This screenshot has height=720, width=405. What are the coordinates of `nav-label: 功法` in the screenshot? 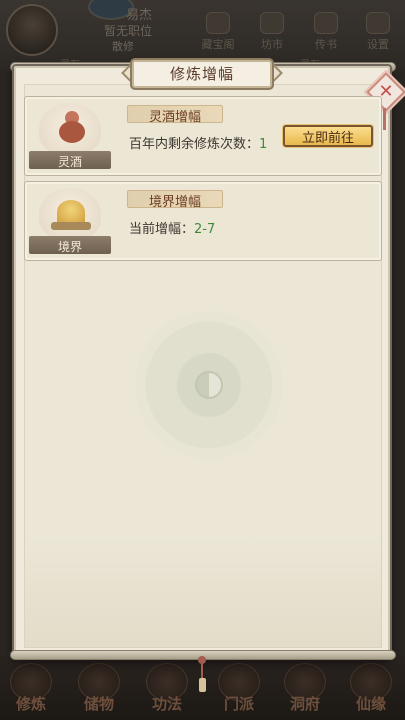 It's located at (166, 704).